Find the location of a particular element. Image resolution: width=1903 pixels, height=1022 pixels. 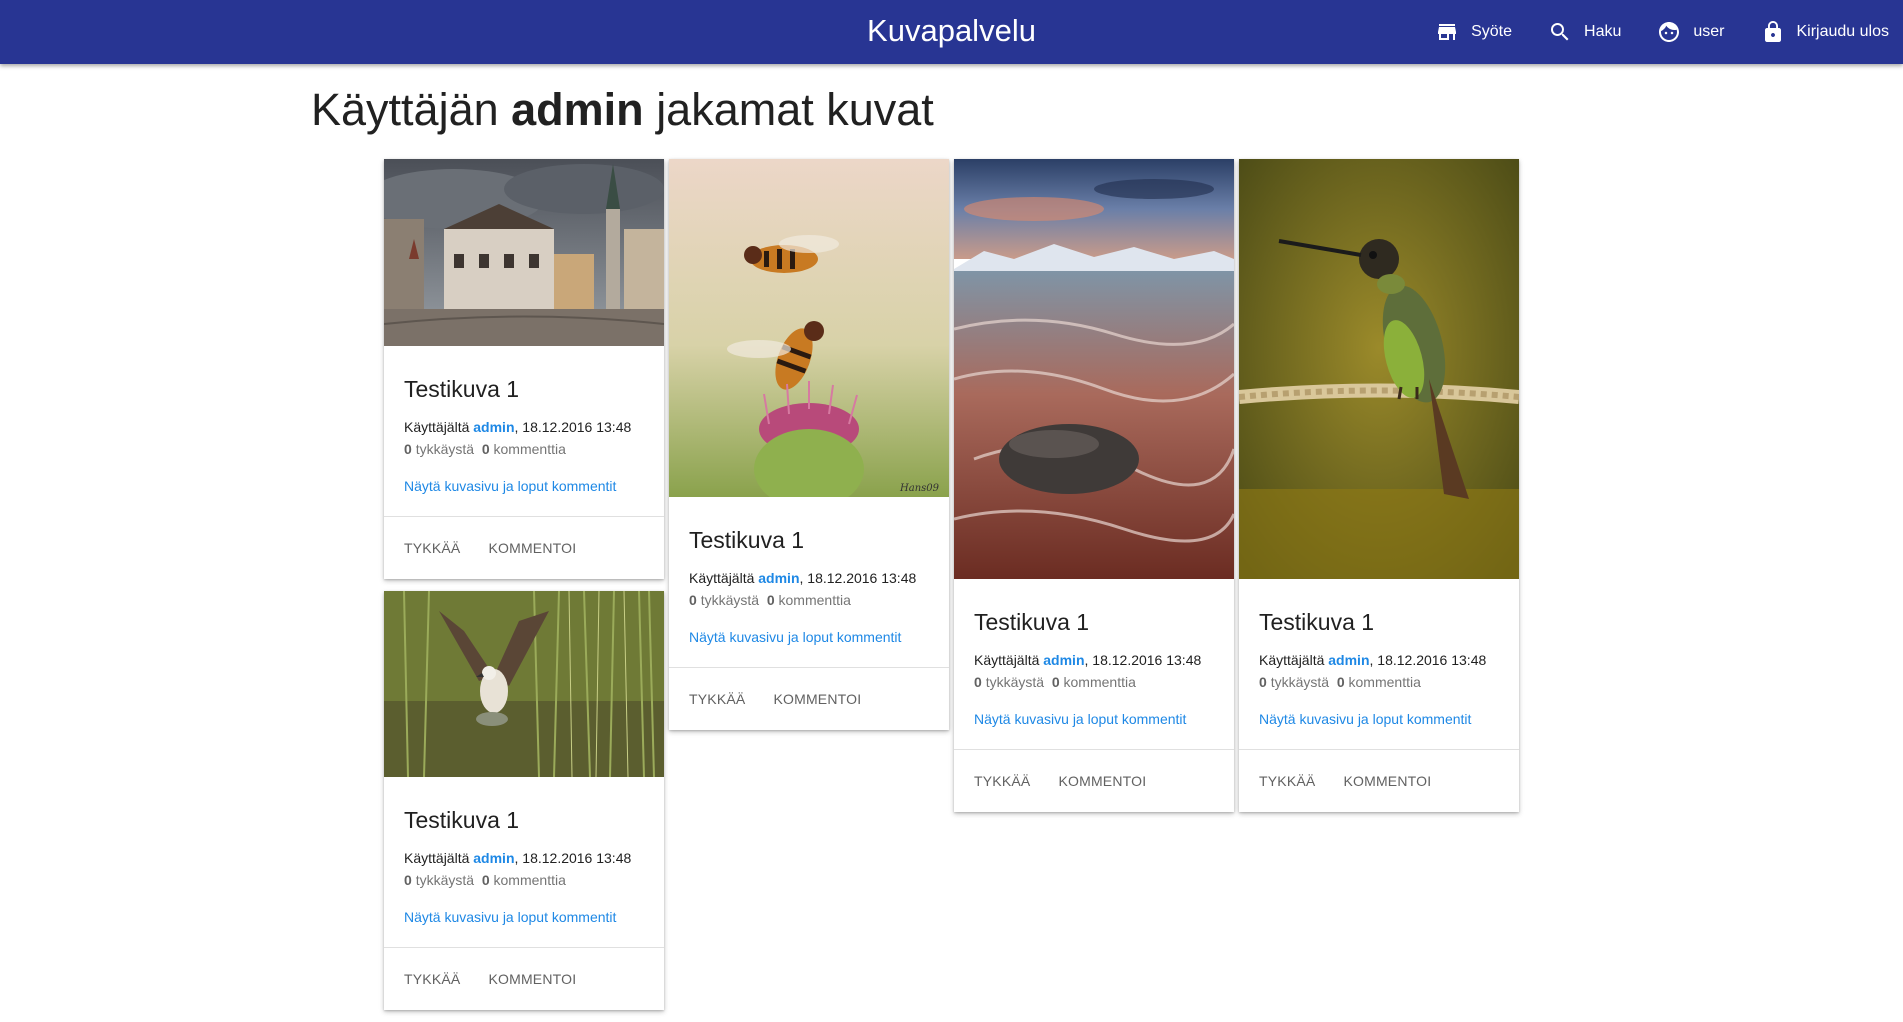

store-icon is located at coordinates (1447, 32).